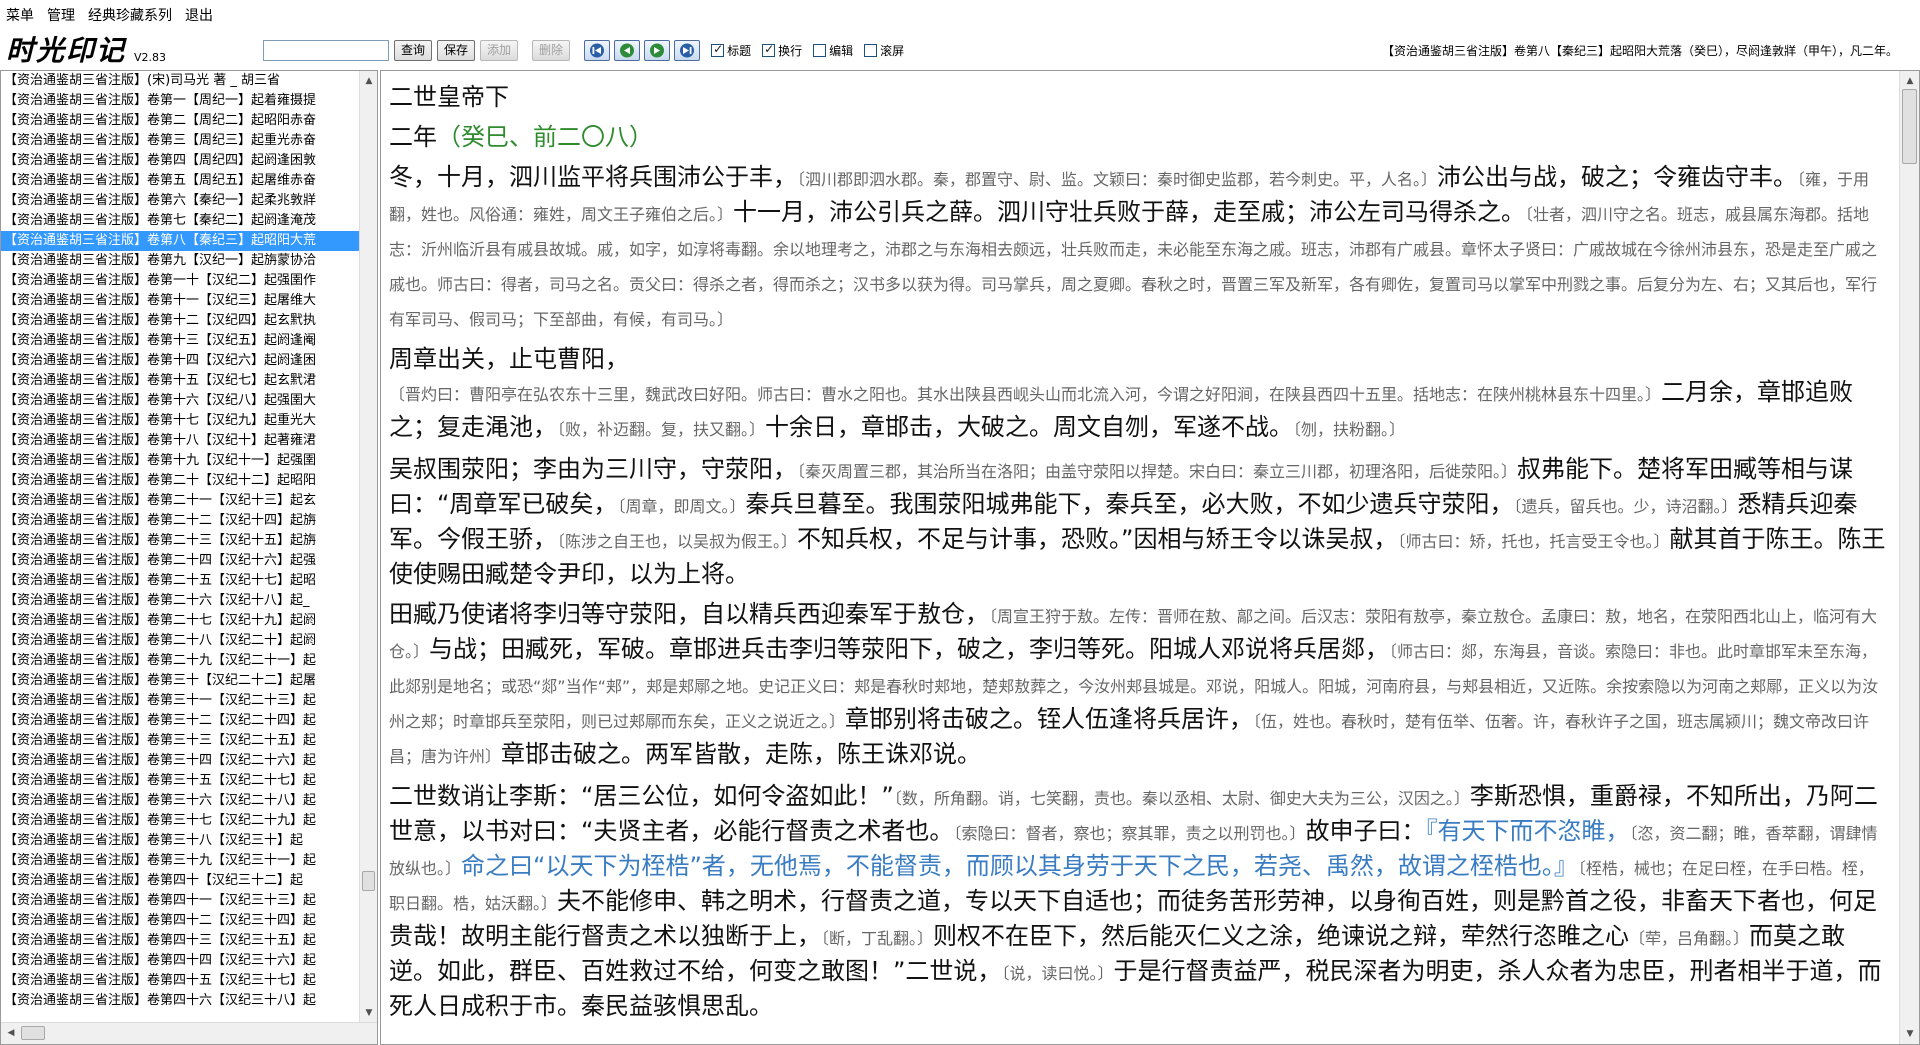  I want to click on chapter-list-item: 【资治通鉴胡三省注版】卷第十七【汉纪九】起重光大, so click(180, 421).